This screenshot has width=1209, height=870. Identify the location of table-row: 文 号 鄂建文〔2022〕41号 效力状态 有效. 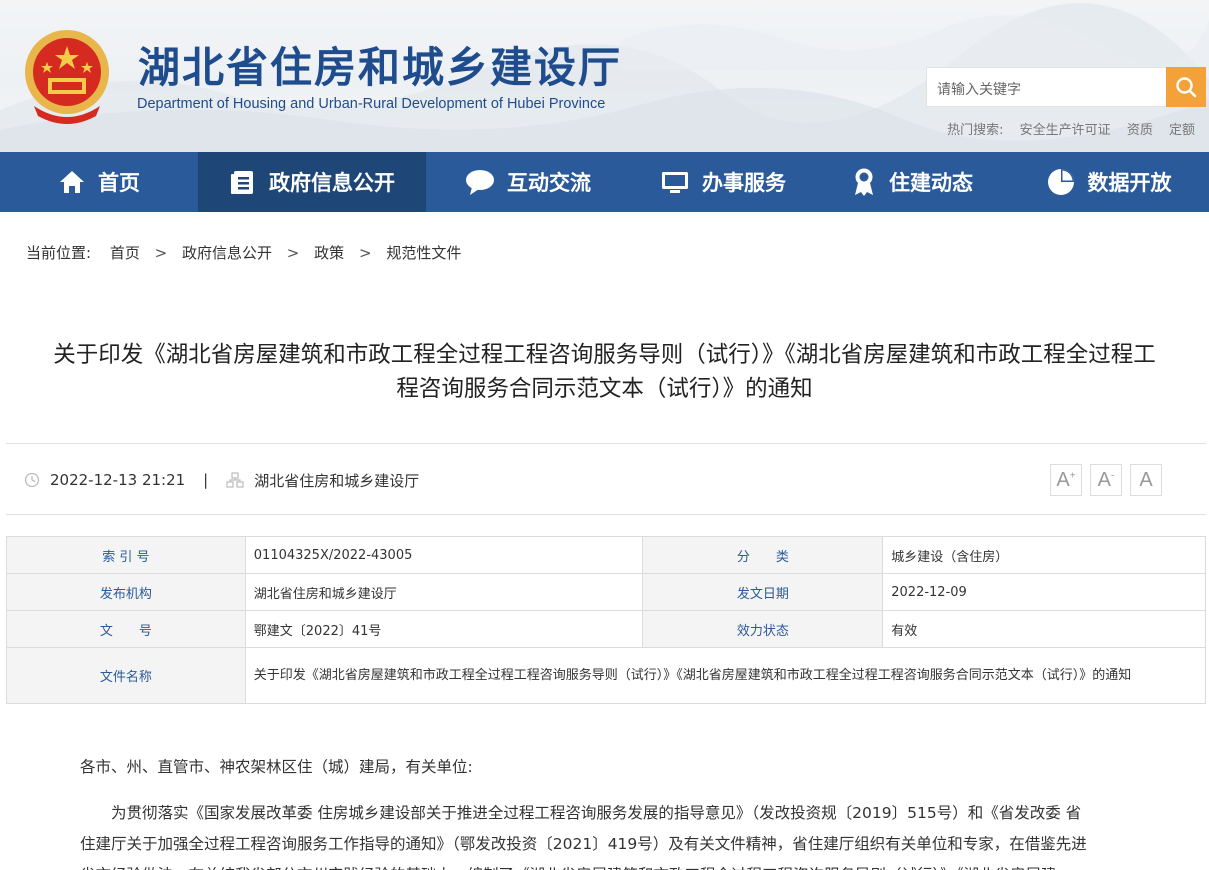
(606, 629).